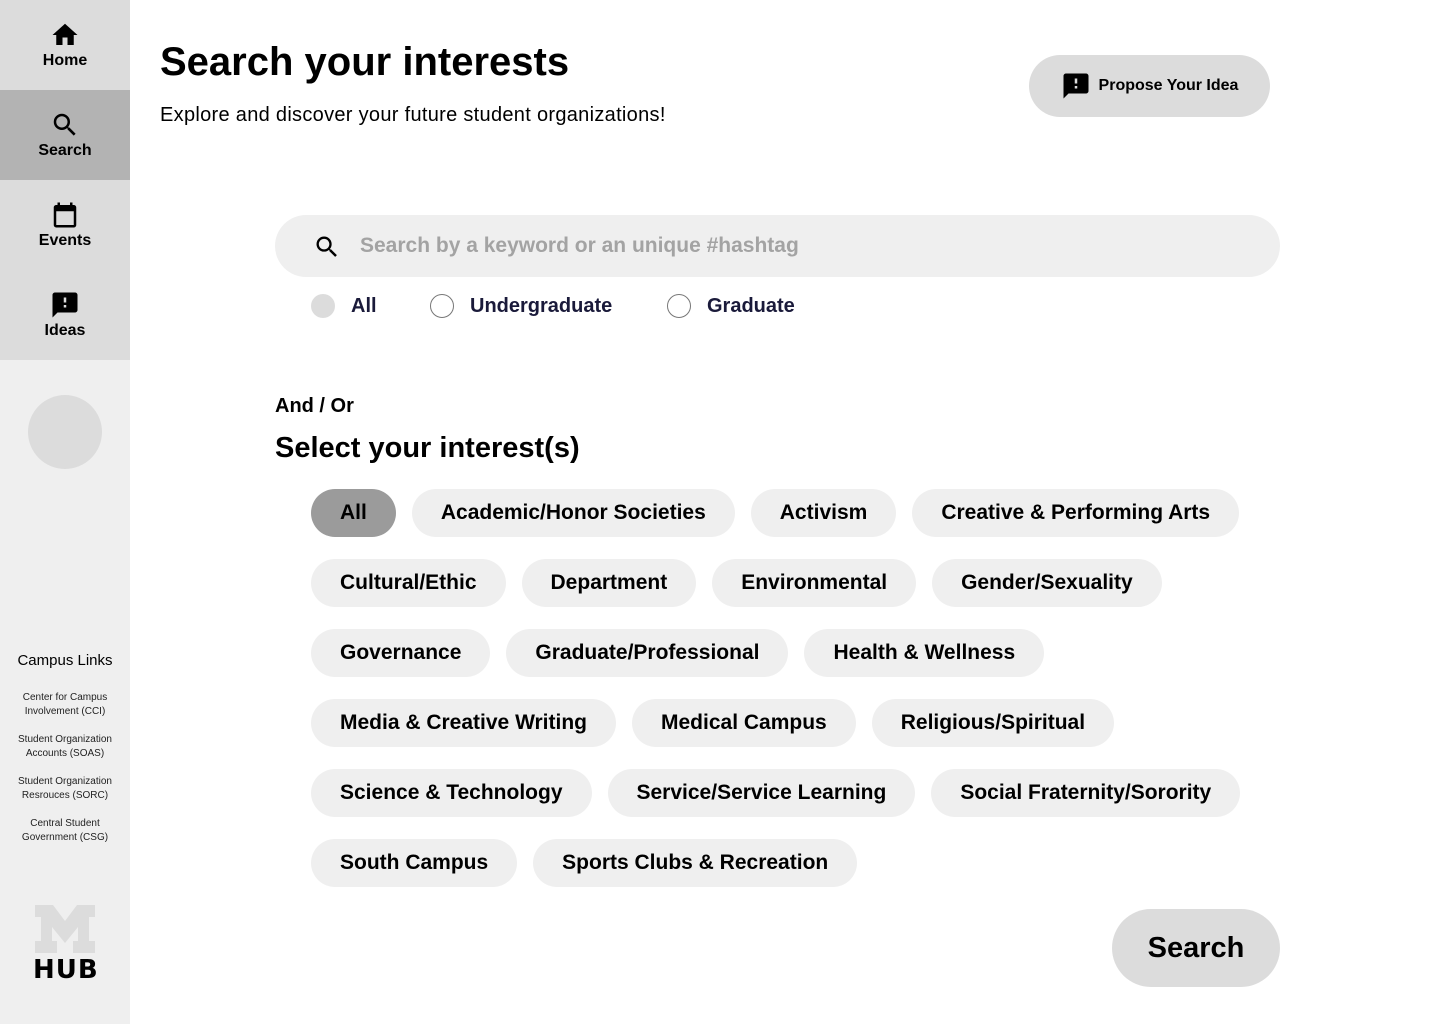  Describe the element at coordinates (924, 653) in the screenshot. I see `interest-chip: Health & Wellness` at that location.